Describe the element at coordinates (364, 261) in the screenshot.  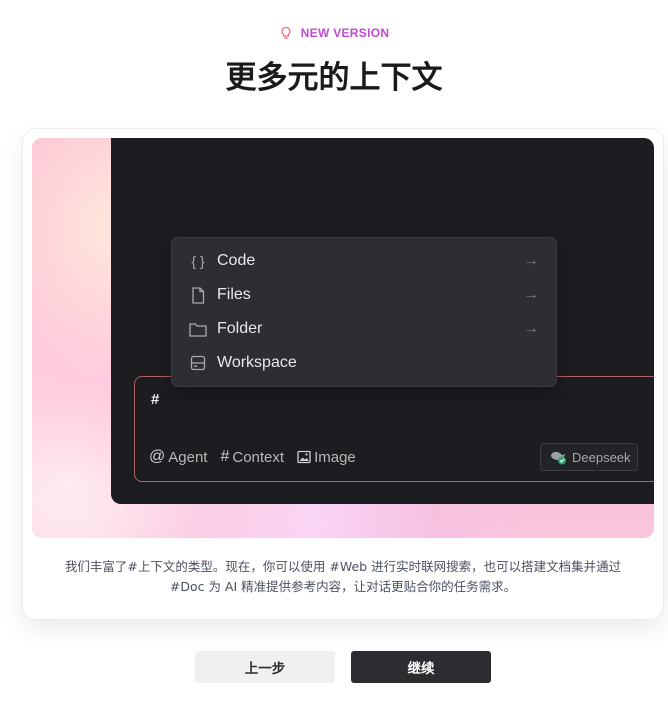
I see `menu-item-code: { } Code →` at that location.